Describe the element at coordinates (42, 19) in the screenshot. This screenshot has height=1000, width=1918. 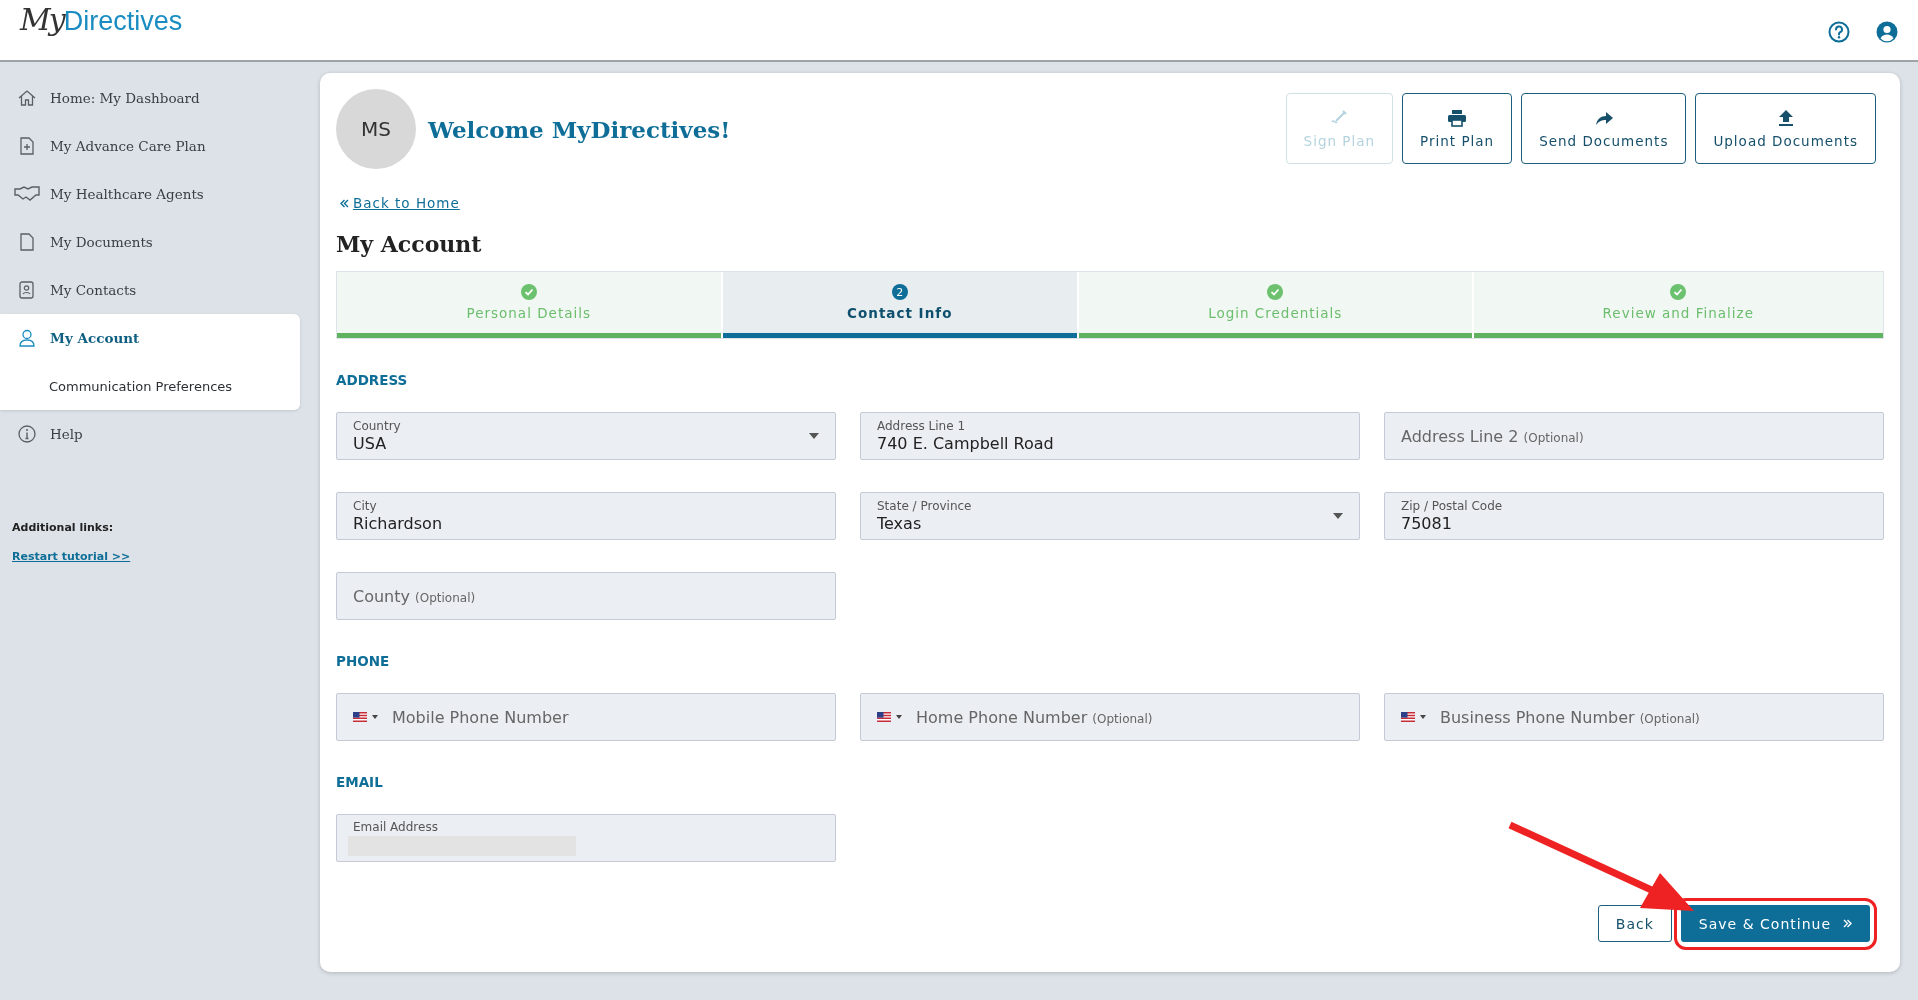
I see `logo-script: My` at that location.